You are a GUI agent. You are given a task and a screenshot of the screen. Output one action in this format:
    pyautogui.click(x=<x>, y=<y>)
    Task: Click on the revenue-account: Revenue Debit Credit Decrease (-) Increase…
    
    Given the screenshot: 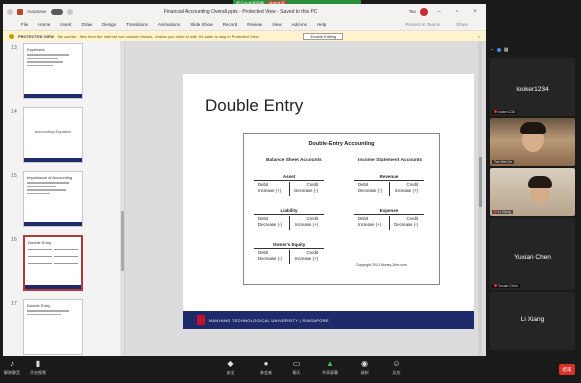 What is the action you would take?
    pyautogui.click(x=389, y=185)
    